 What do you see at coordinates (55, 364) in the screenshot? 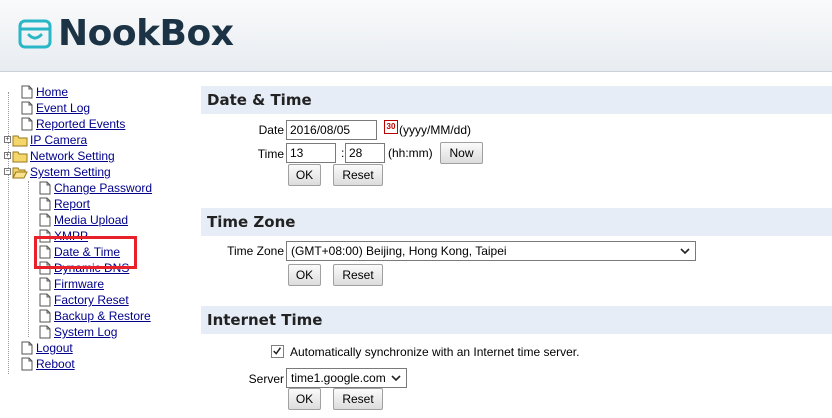
I see `nav-link-reboot: Reboot` at bounding box center [55, 364].